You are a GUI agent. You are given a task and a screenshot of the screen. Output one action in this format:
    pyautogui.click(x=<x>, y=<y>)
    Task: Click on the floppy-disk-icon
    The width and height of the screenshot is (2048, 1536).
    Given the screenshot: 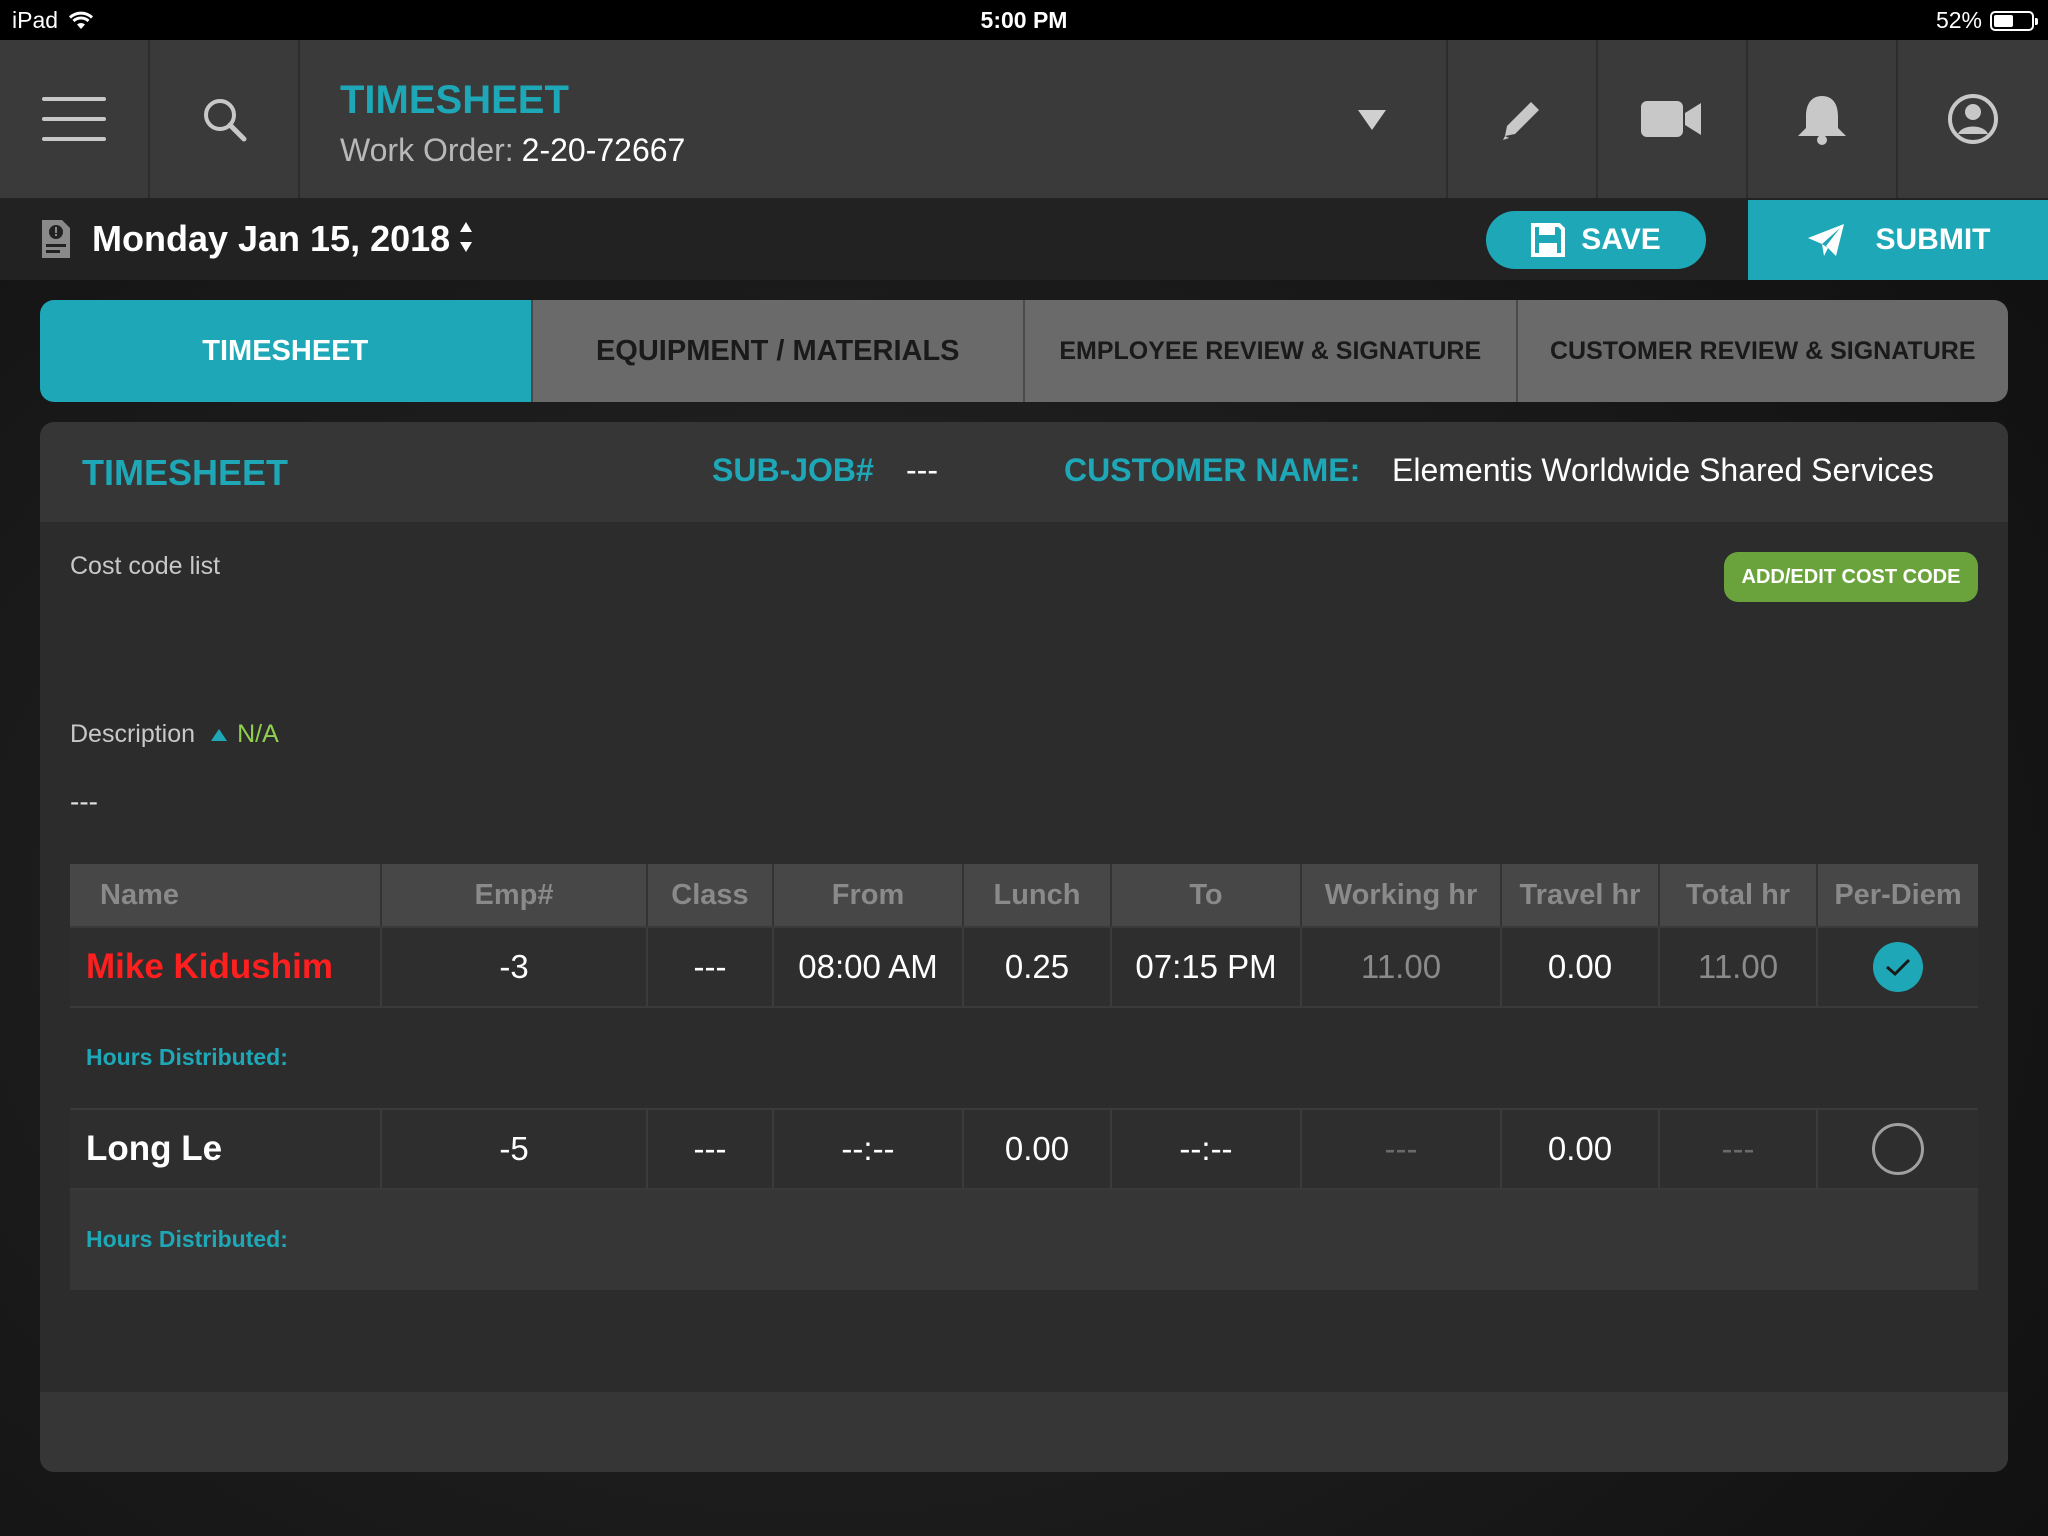 What is the action you would take?
    pyautogui.click(x=1548, y=240)
    